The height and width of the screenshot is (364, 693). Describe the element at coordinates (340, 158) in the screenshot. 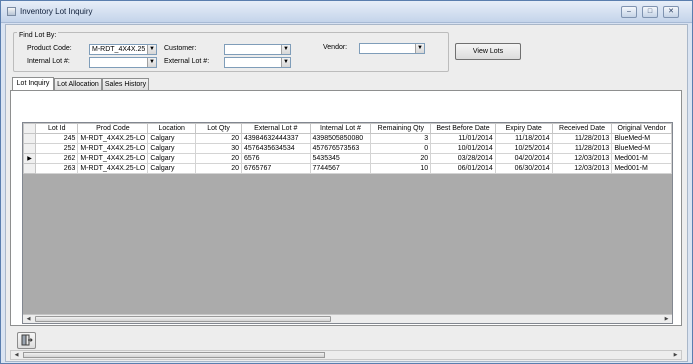

I see `cell-internal-lot: 5435345` at that location.